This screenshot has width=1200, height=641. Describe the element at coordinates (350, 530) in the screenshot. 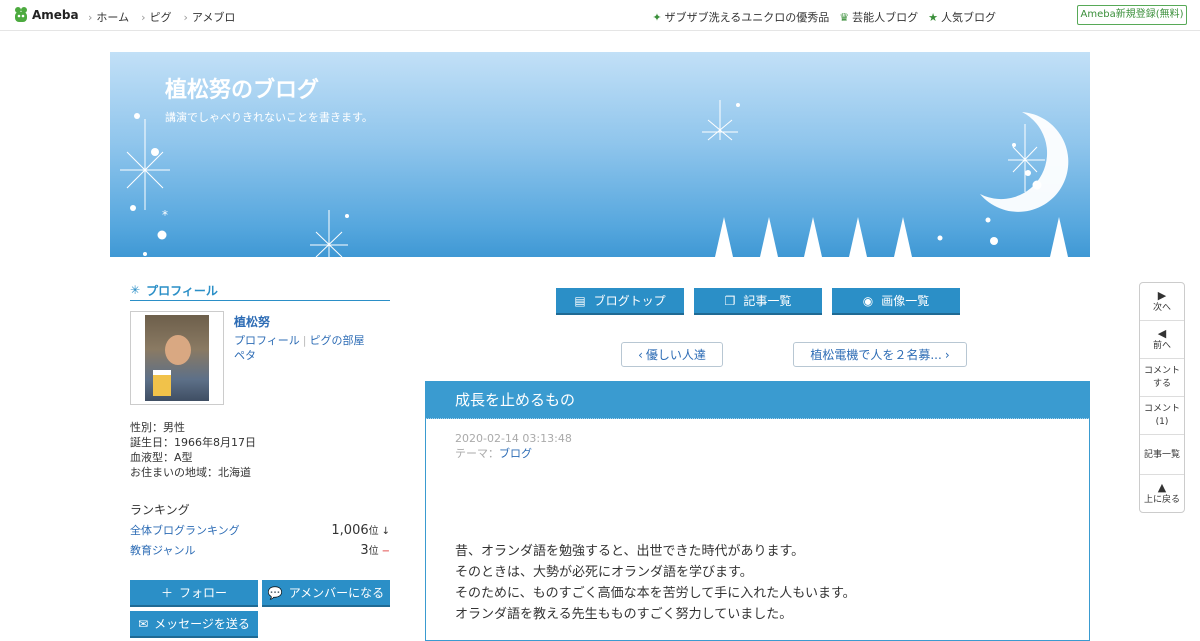

I see `rank-number: 1,006` at that location.